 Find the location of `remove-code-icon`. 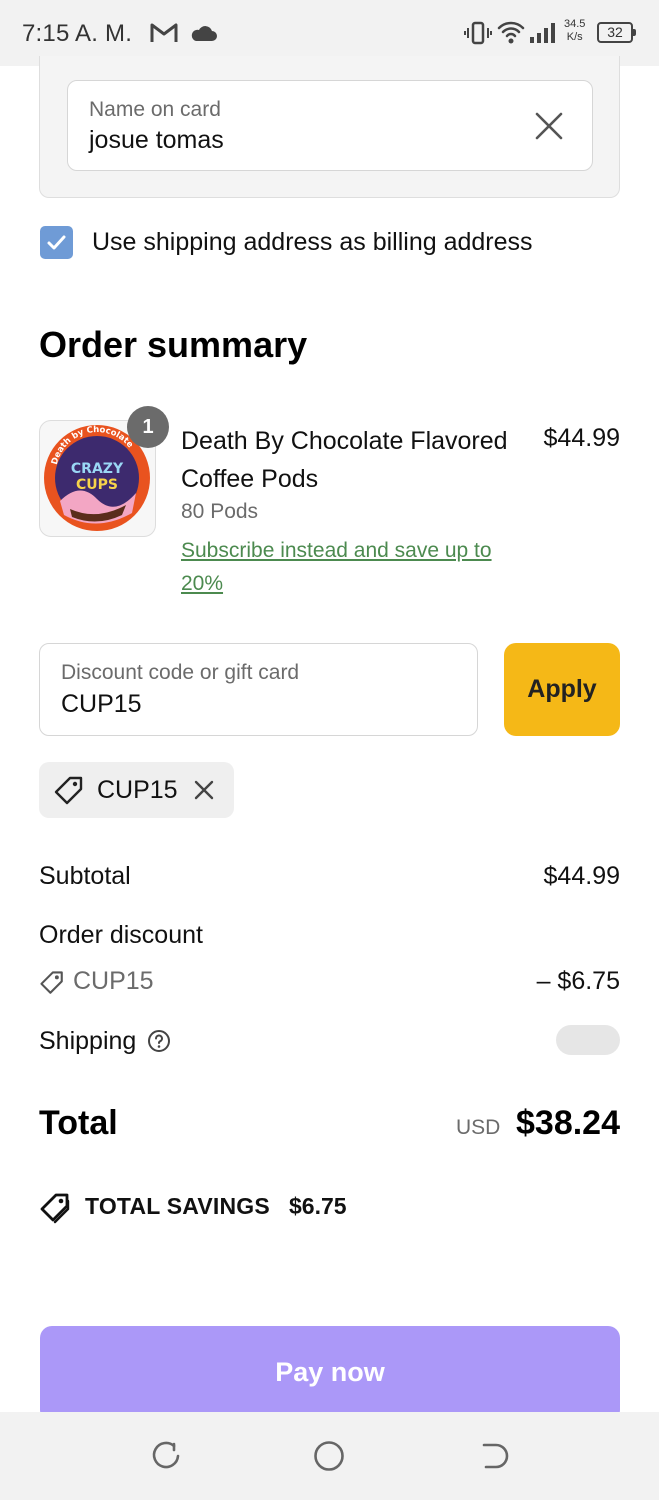

remove-code-icon is located at coordinates (204, 792).